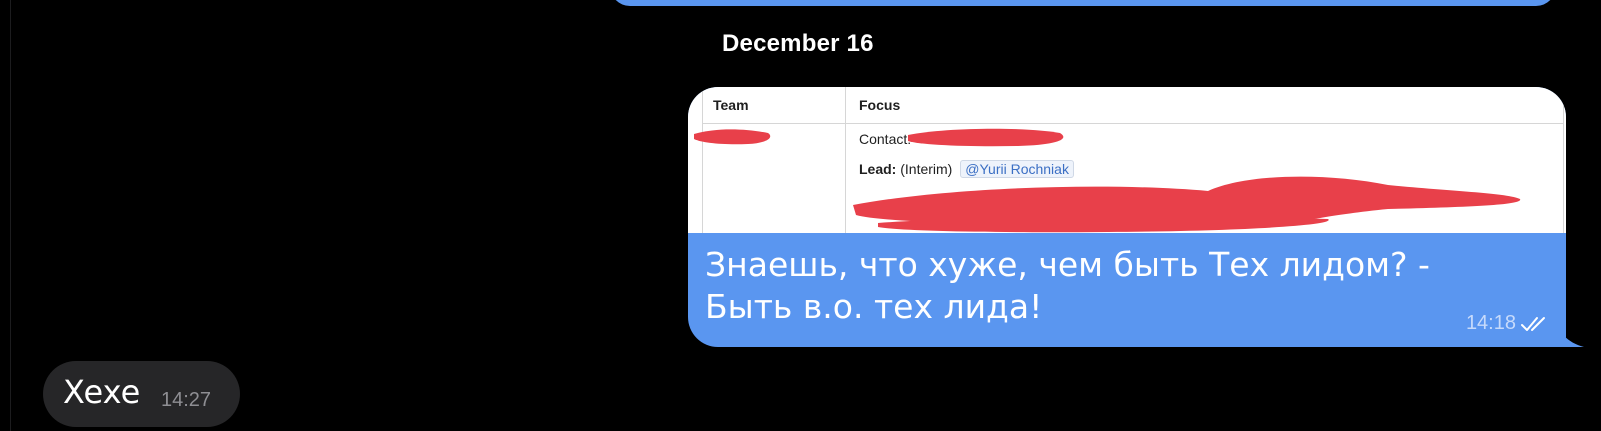 The image size is (1601, 431). Describe the element at coordinates (141, 394) in the screenshot. I see `incoming-message-bubble: Xexe 14:27` at that location.